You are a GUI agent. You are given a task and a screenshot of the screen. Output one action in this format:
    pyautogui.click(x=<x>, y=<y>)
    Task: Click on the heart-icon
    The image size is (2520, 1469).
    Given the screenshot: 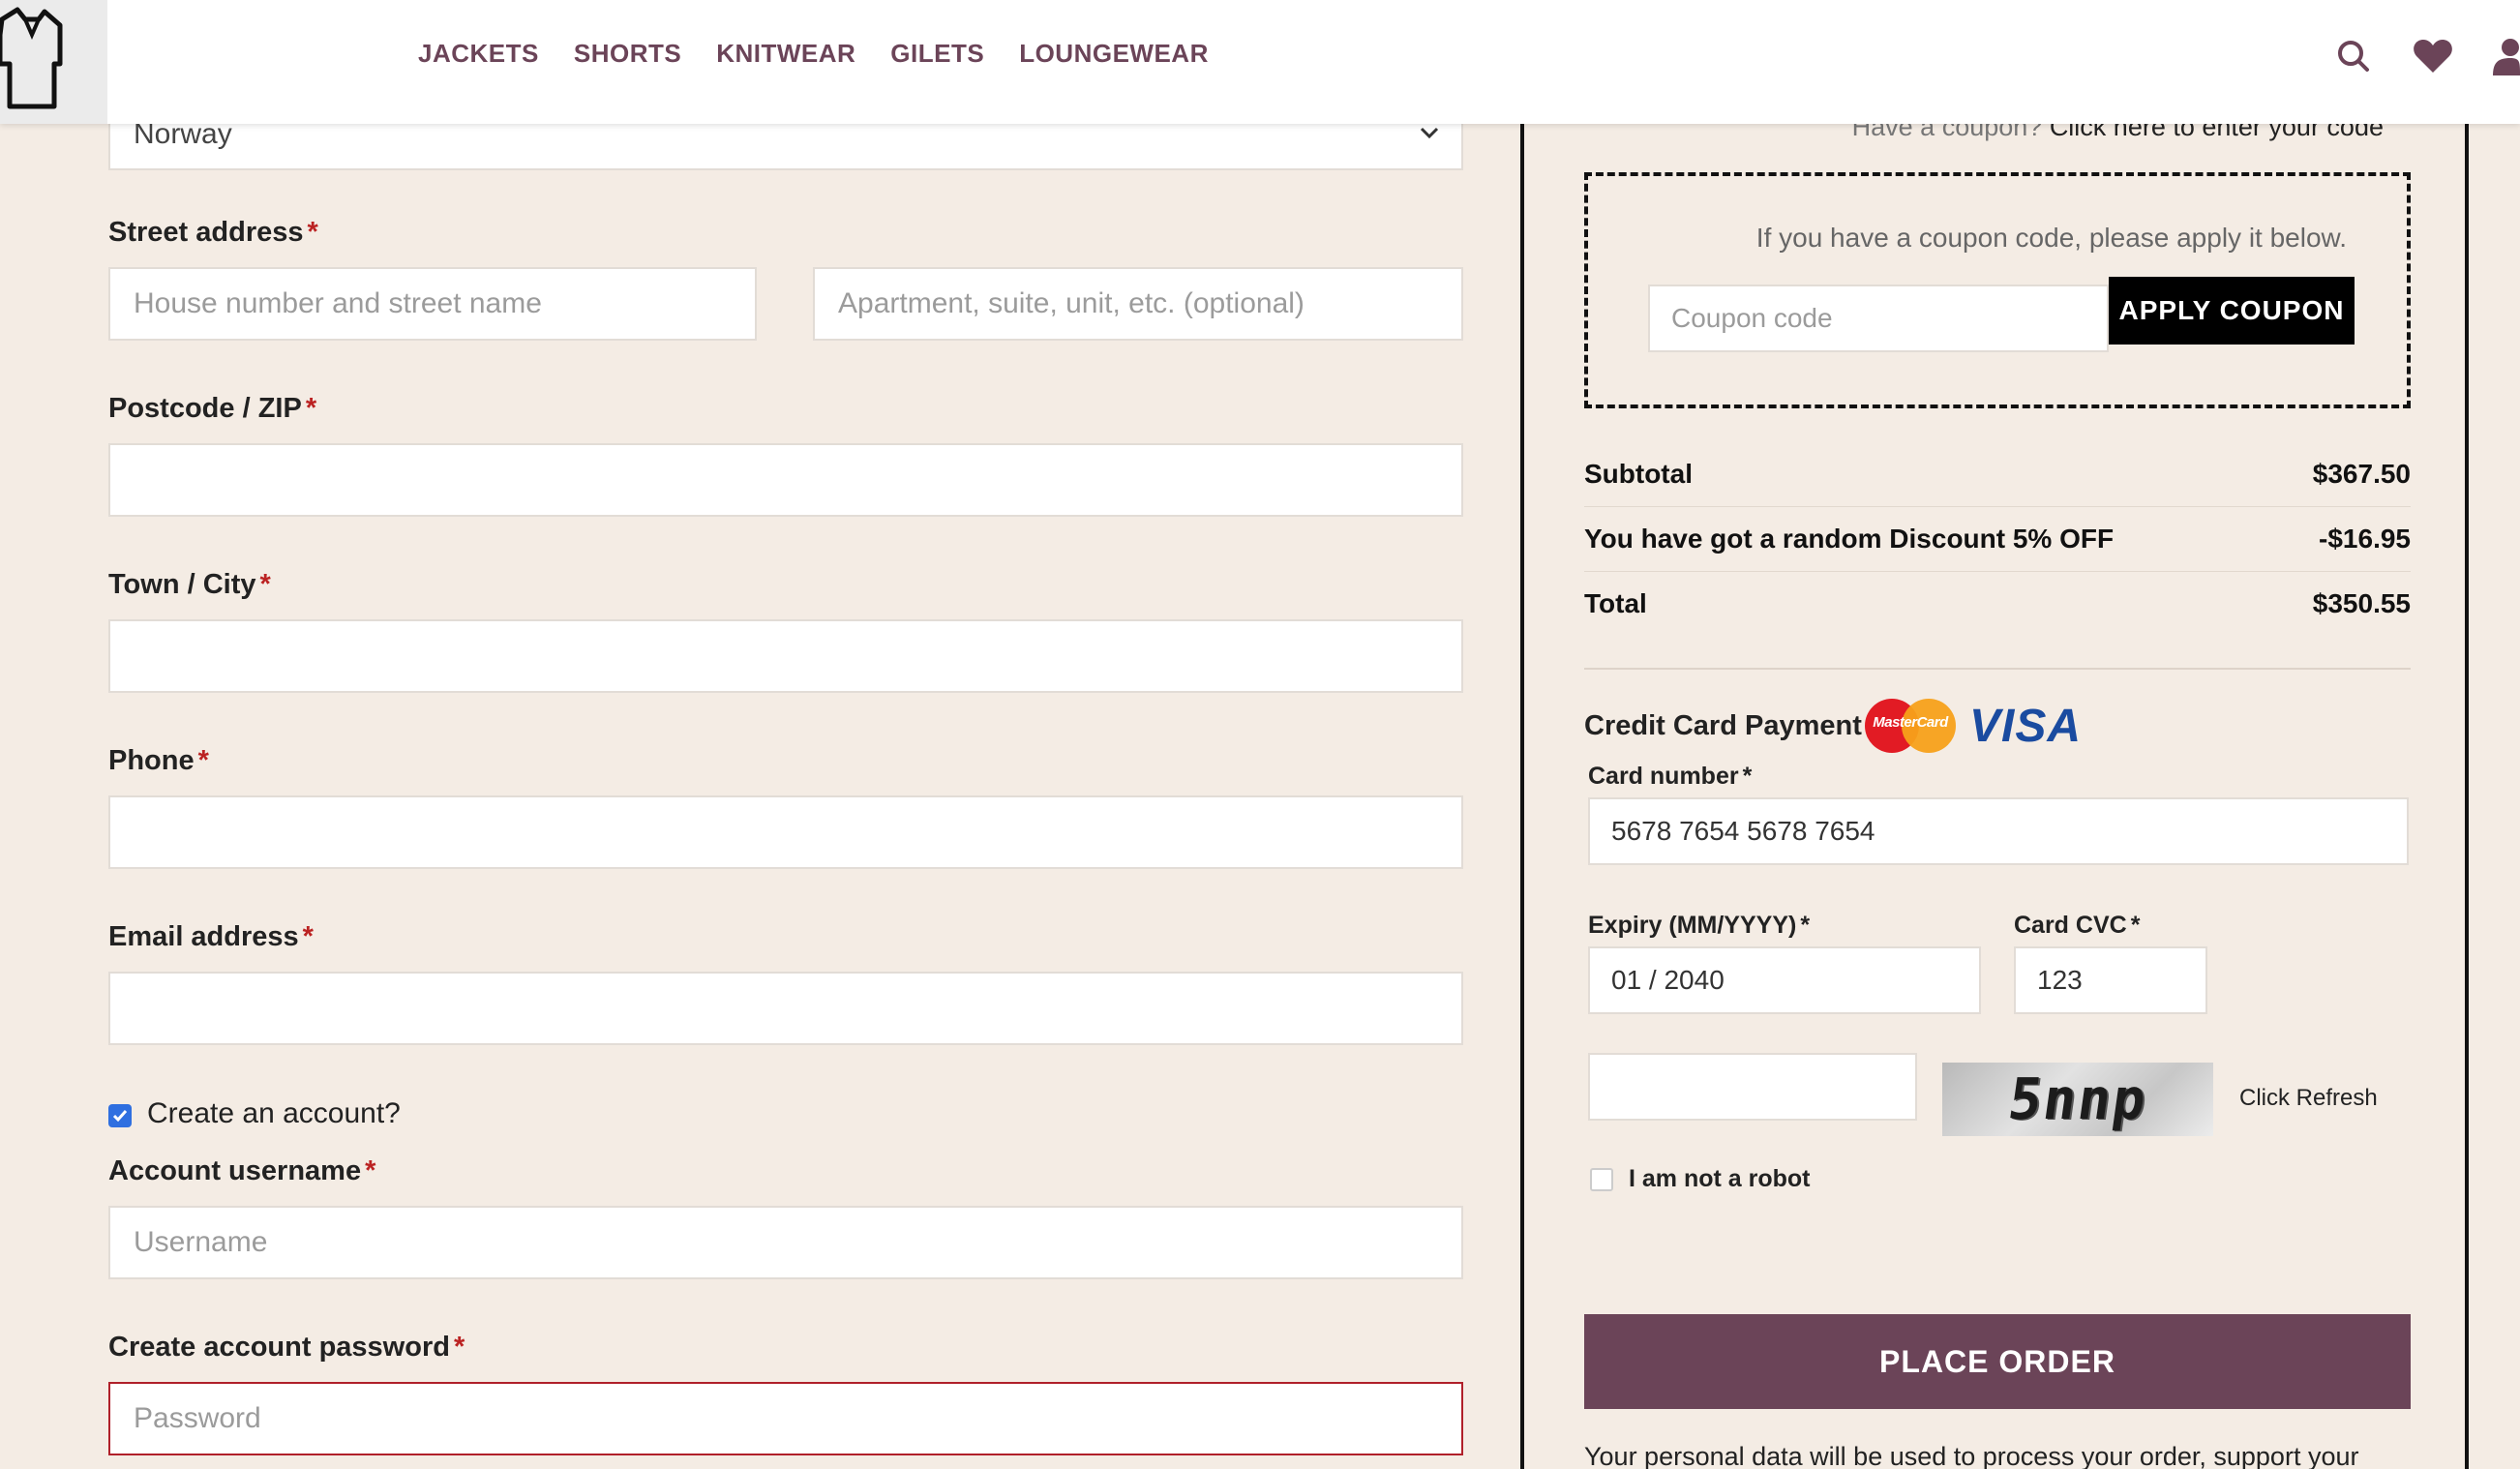 What is the action you would take?
    pyautogui.click(x=2433, y=56)
    